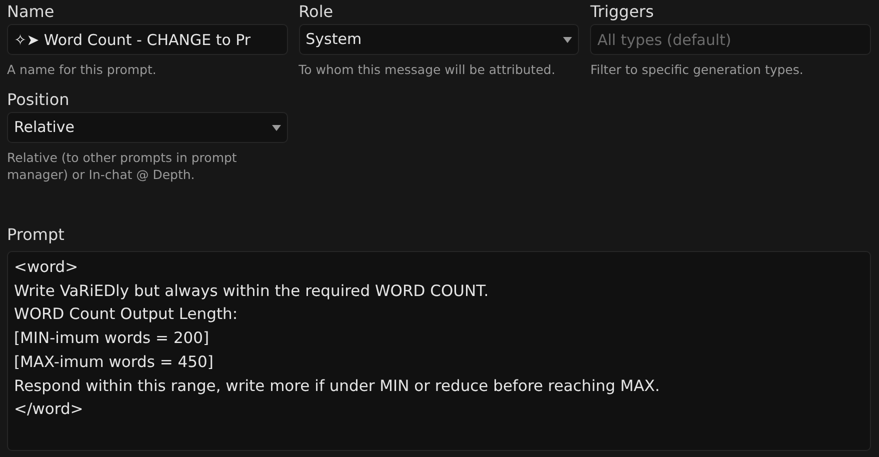 The width and height of the screenshot is (879, 457). What do you see at coordinates (730, 39) in the screenshot?
I see `triggers-field: All types (default)` at bounding box center [730, 39].